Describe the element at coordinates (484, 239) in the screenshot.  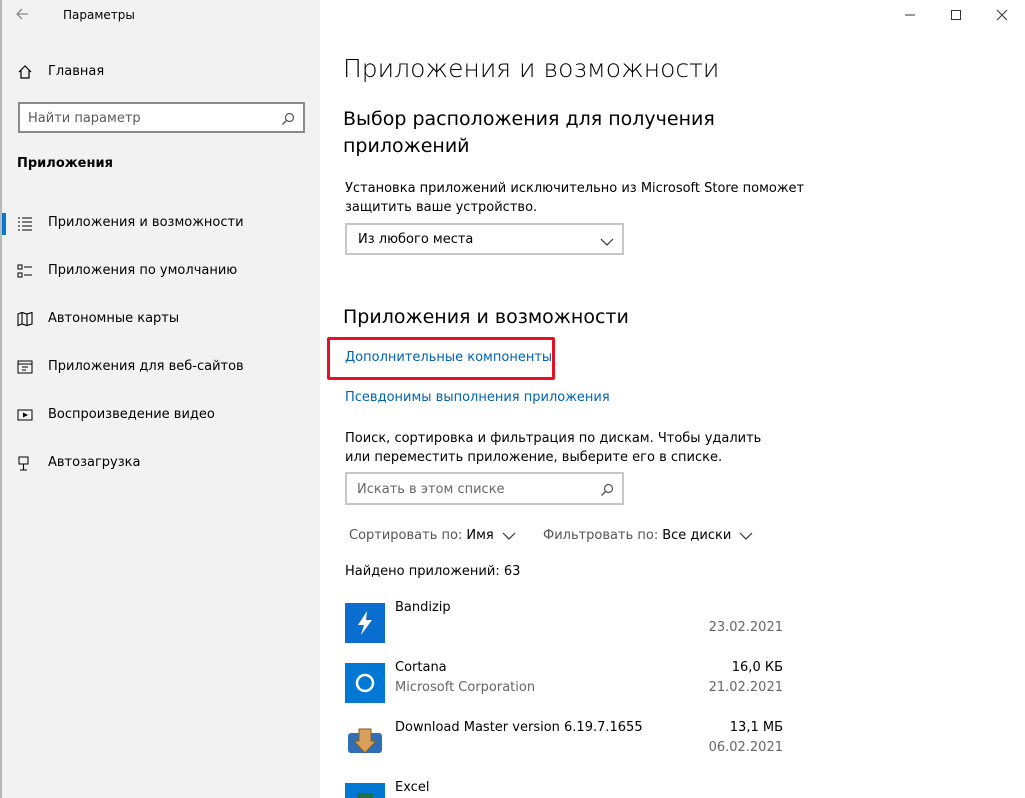
I see `app-source-dropdown: Из любого места` at that location.